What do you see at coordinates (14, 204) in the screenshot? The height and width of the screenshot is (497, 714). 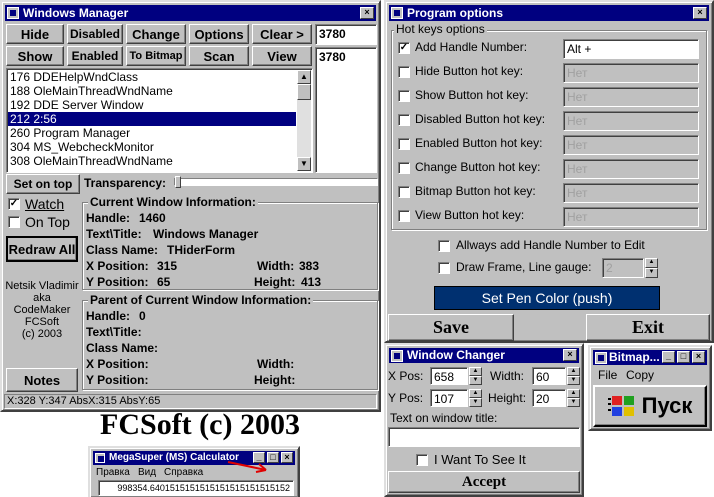 I see `watch-checkbox: ✓` at bounding box center [14, 204].